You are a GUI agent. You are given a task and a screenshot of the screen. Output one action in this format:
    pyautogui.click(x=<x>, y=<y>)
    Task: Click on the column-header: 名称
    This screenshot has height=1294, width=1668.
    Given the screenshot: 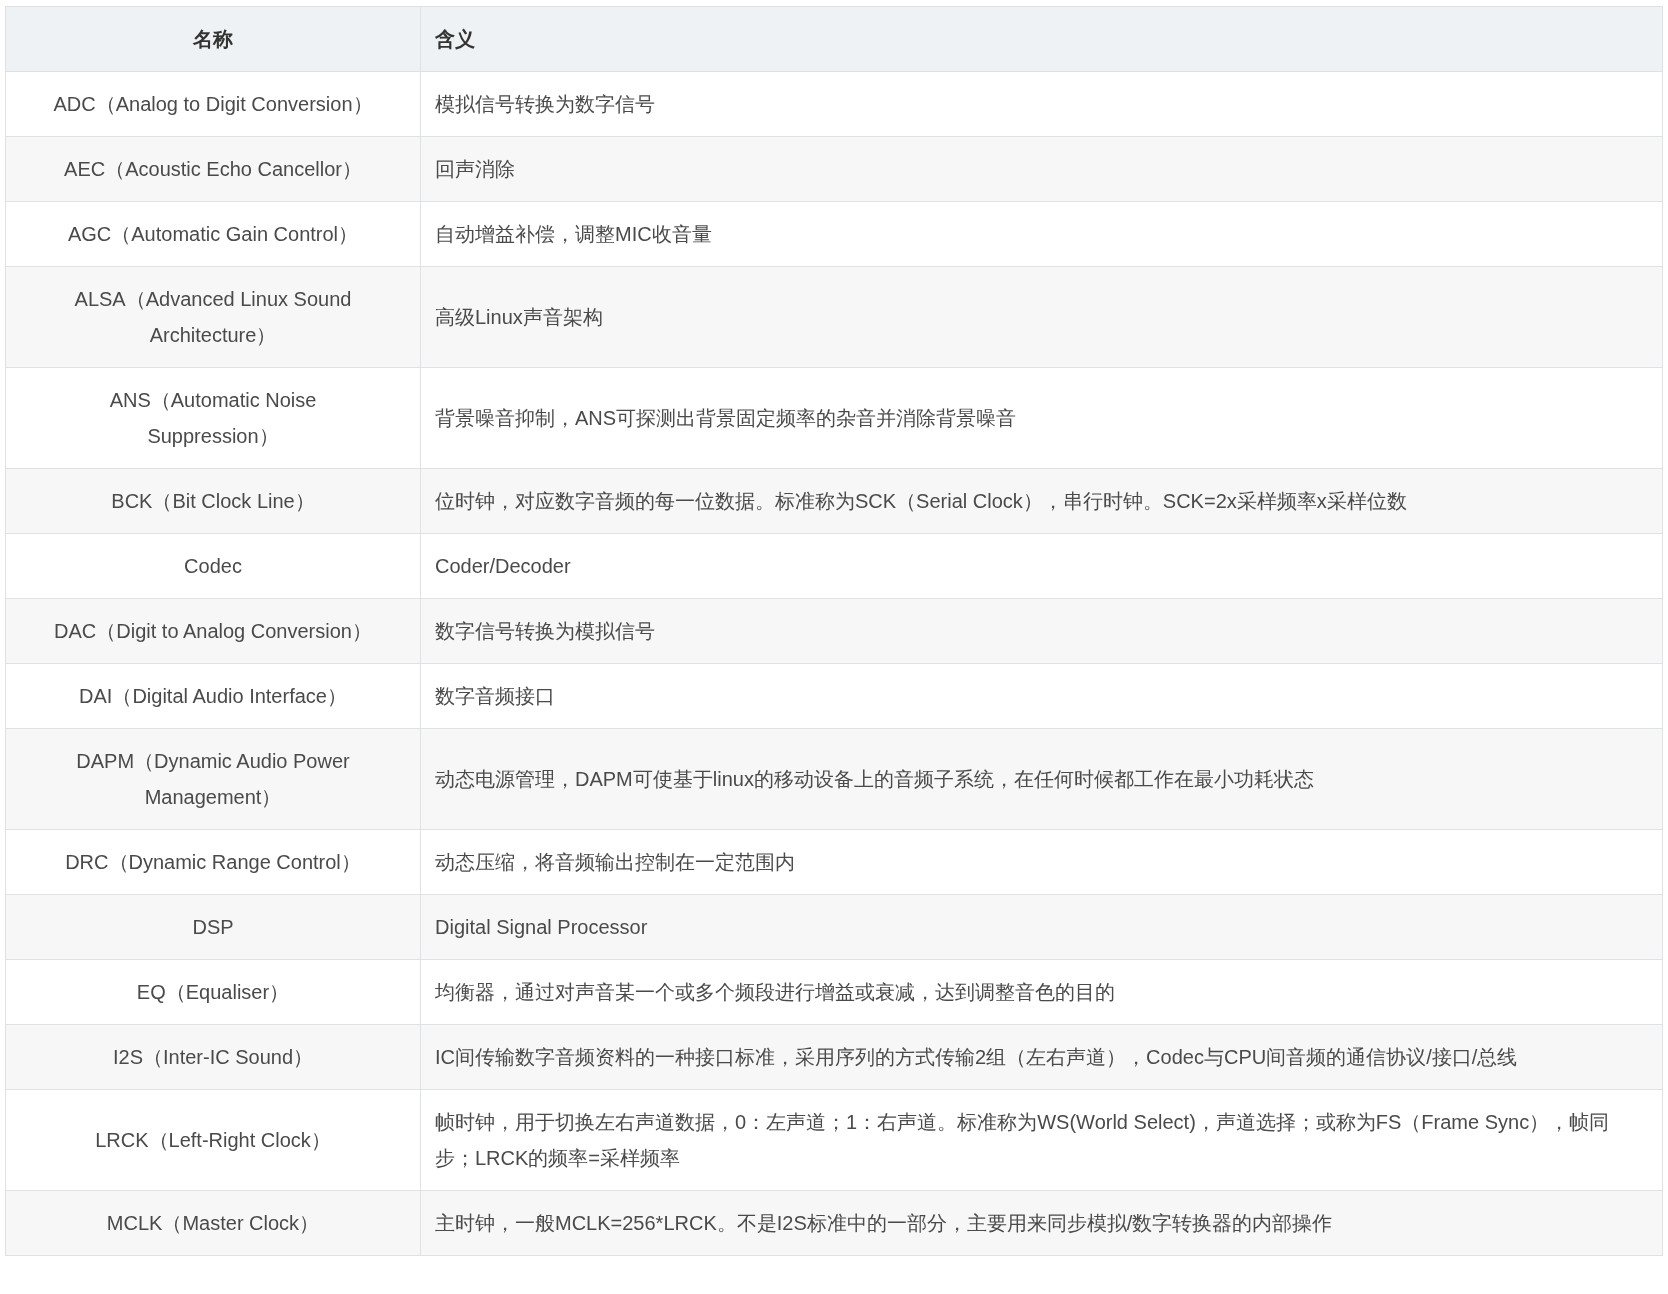 What is the action you would take?
    pyautogui.click(x=213, y=39)
    